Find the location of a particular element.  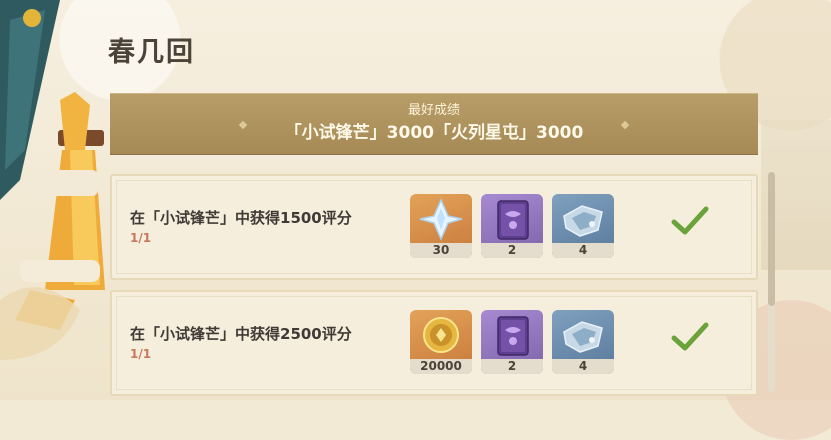

task-text: 在「小试锋芒」中获得1500评分 1/1 is located at coordinates (241, 226).